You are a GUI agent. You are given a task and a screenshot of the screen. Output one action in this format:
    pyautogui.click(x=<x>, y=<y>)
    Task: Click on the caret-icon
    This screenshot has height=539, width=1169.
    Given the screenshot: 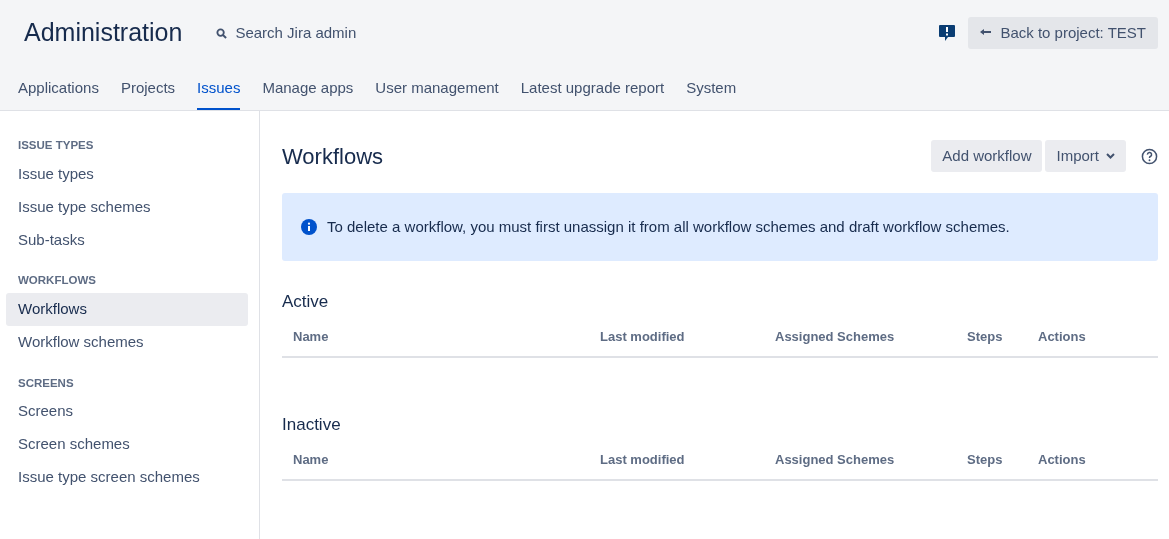 What is the action you would take?
    pyautogui.click(x=1110, y=156)
    